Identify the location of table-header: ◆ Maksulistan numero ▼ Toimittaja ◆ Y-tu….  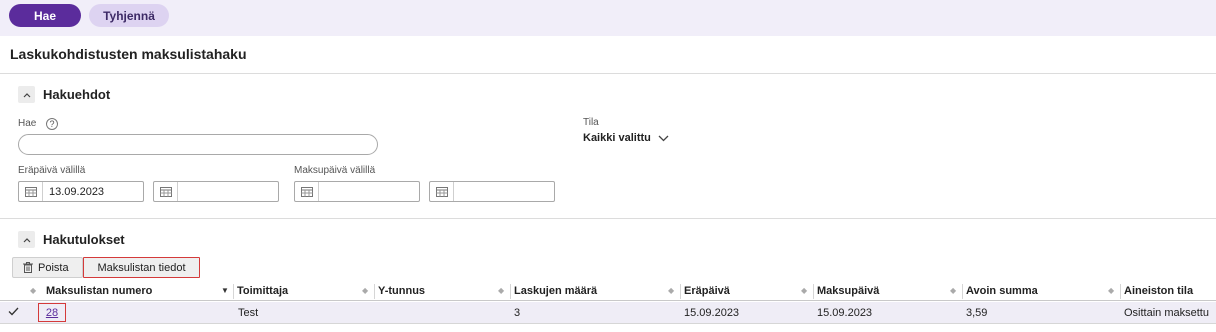
(608, 291).